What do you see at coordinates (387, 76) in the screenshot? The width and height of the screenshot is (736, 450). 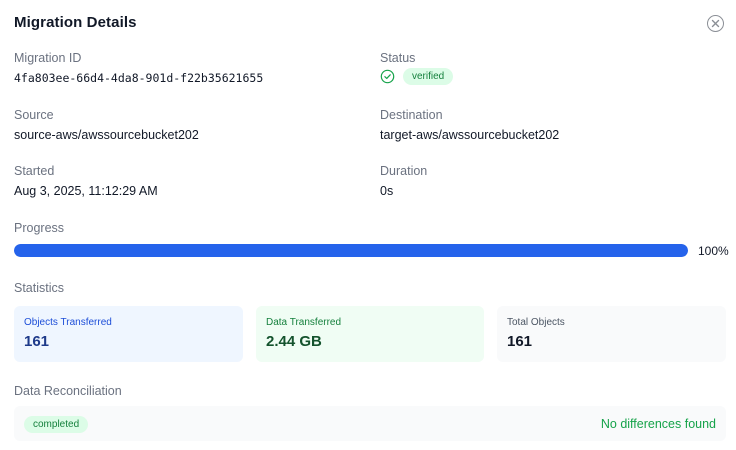 I see `check-circle-icon` at bounding box center [387, 76].